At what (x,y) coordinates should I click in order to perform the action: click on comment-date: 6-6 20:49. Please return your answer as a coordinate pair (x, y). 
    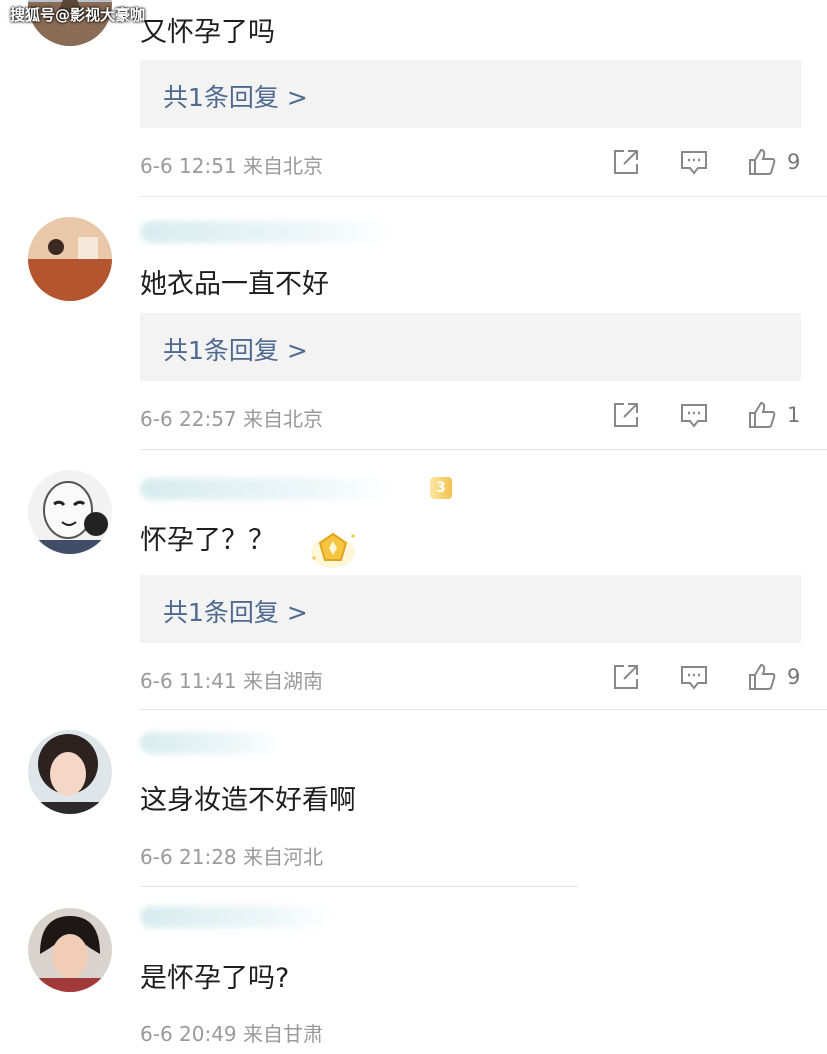
    Looking at the image, I should click on (188, 1034).